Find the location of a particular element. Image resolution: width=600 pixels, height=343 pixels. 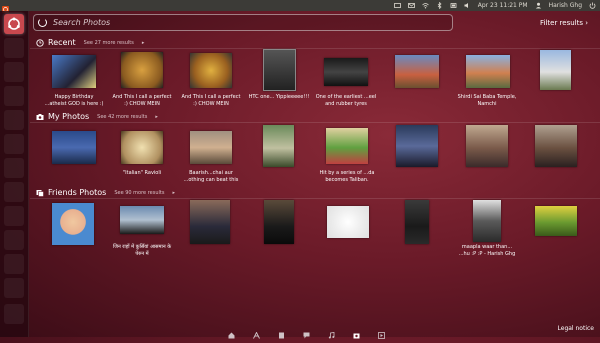

launcher-terminal-icon is located at coordinates (14, 168).